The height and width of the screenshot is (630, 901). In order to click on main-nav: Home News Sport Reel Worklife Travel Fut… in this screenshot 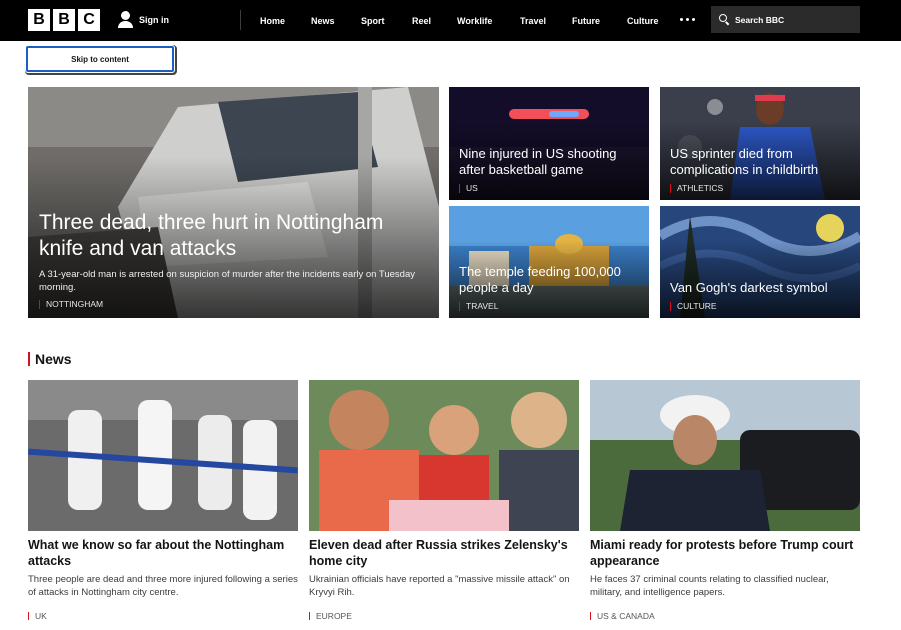, I will do `click(468, 20)`.